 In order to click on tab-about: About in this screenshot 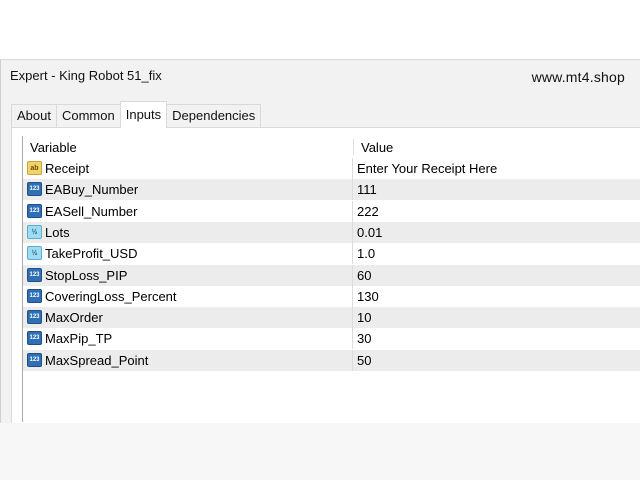, I will do `click(34, 115)`.